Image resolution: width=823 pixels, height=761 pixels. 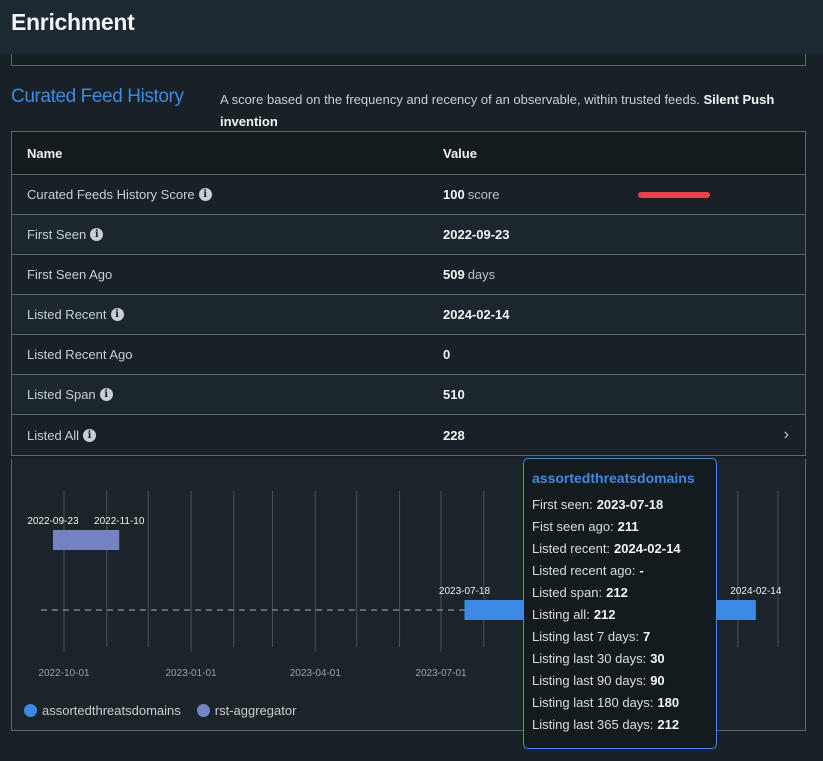 I want to click on legend-item-rst-aggregator: rst-aggregator, so click(x=246, y=710).